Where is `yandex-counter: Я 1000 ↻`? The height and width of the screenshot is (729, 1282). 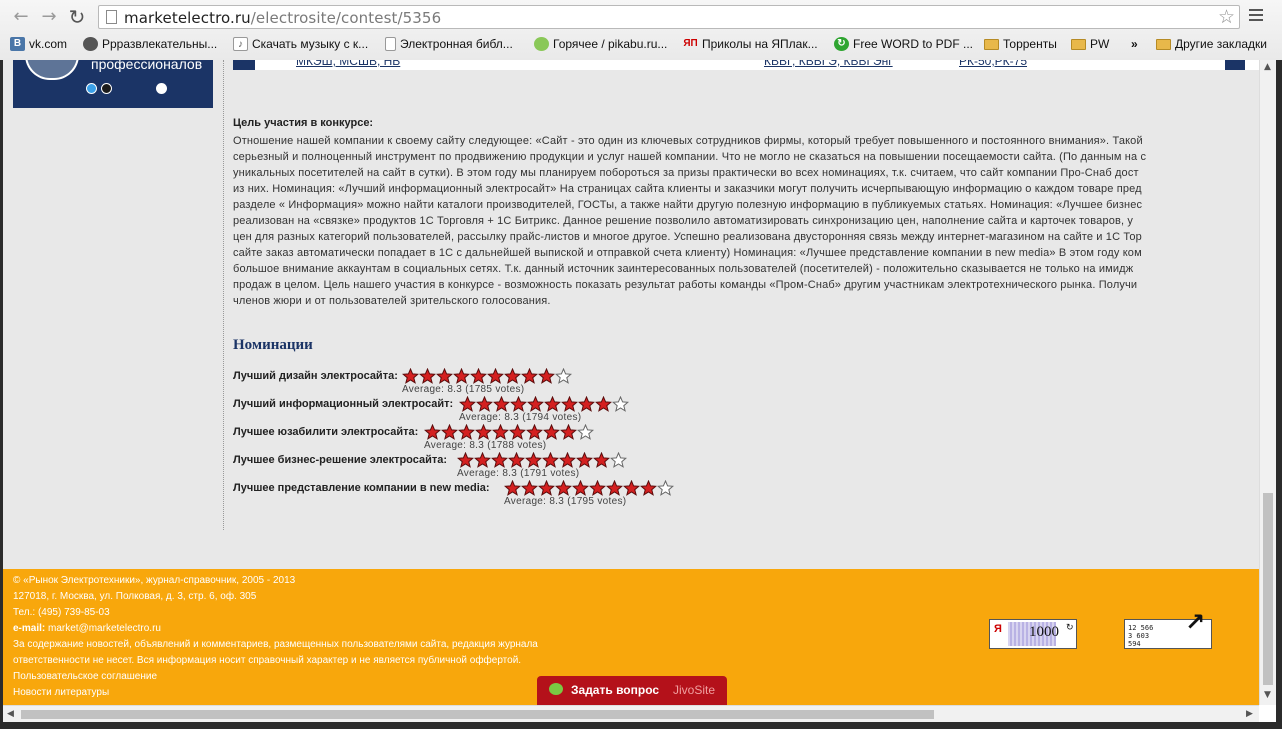 yandex-counter: Я 1000 ↻ is located at coordinates (1033, 634).